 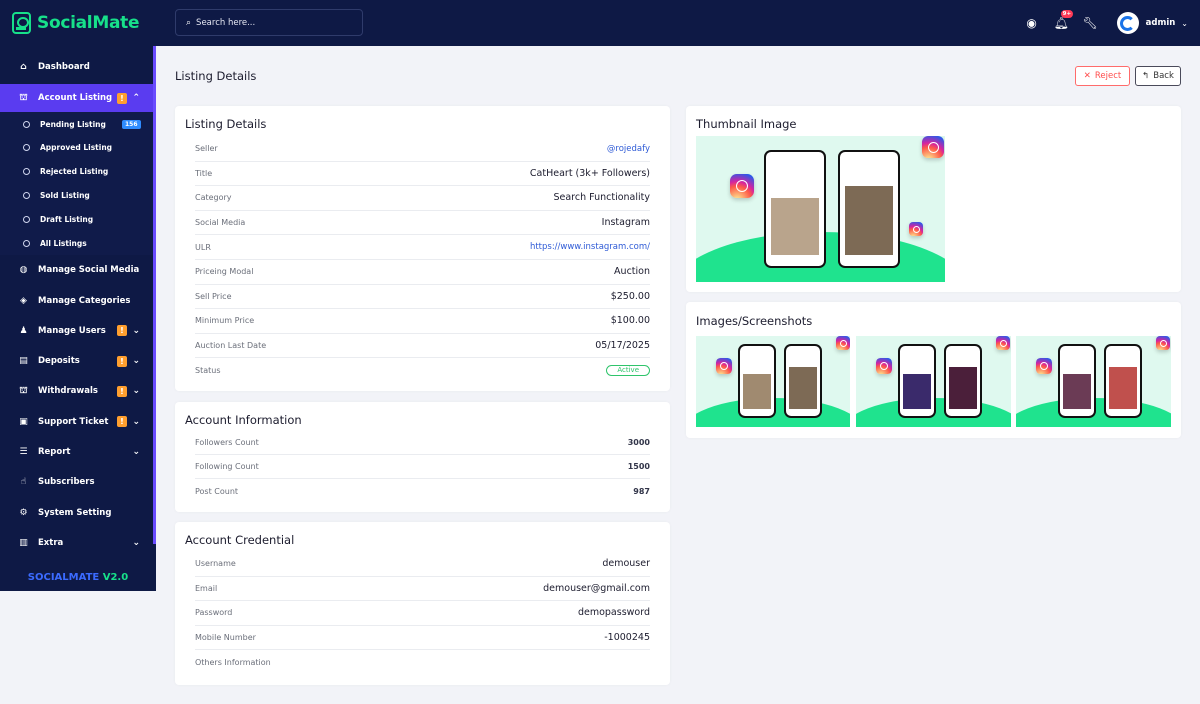 I want to click on credential-row-password: Password demopassword, so click(x=422, y=613).